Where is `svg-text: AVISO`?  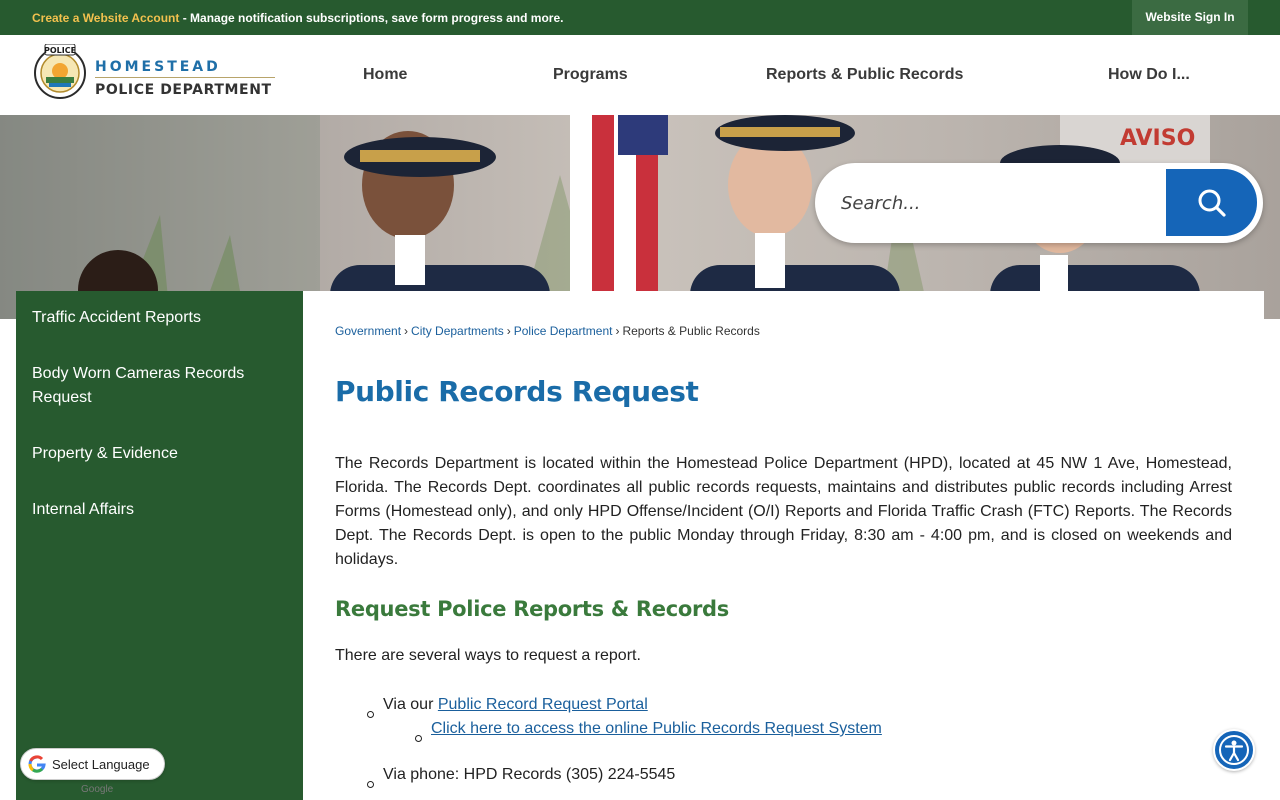 svg-text: AVISO is located at coordinates (1157, 138).